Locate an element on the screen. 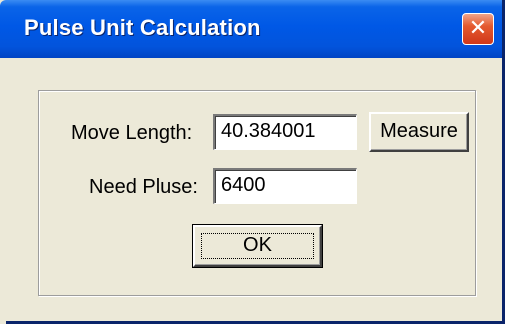 Image resolution: width=505 pixels, height=324 pixels. window-title: Pulse Unit Calculation is located at coordinates (142, 27).